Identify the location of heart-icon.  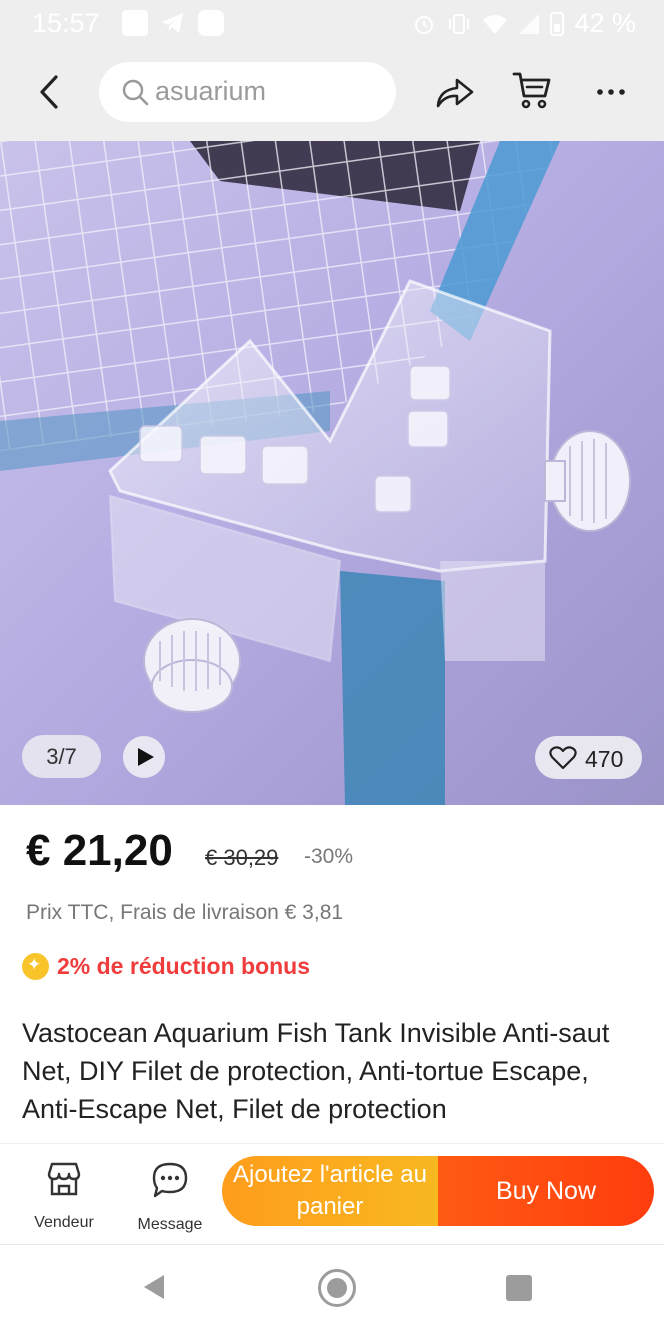
(563, 758).